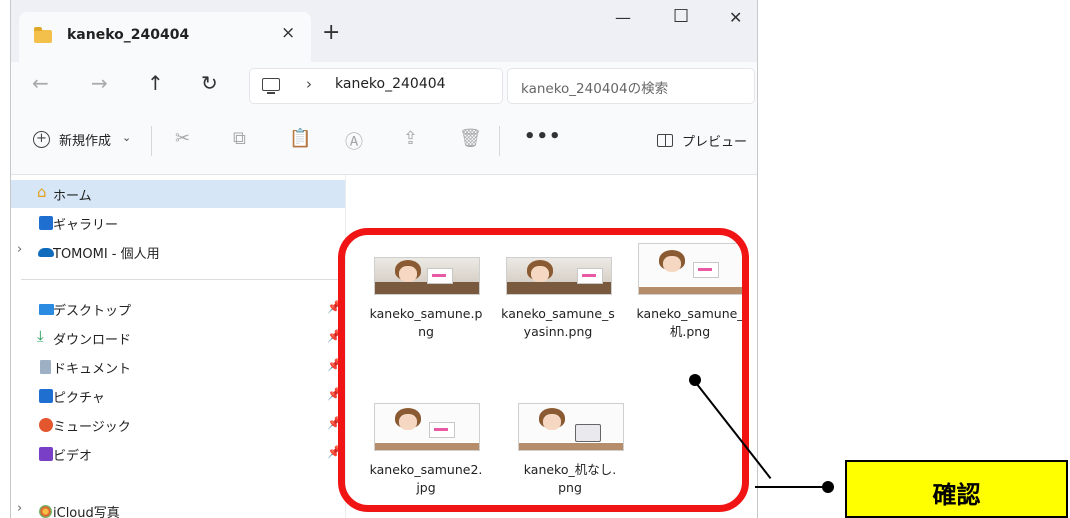 This screenshot has width=1070, height=518. I want to click on document-icon, so click(45, 367).